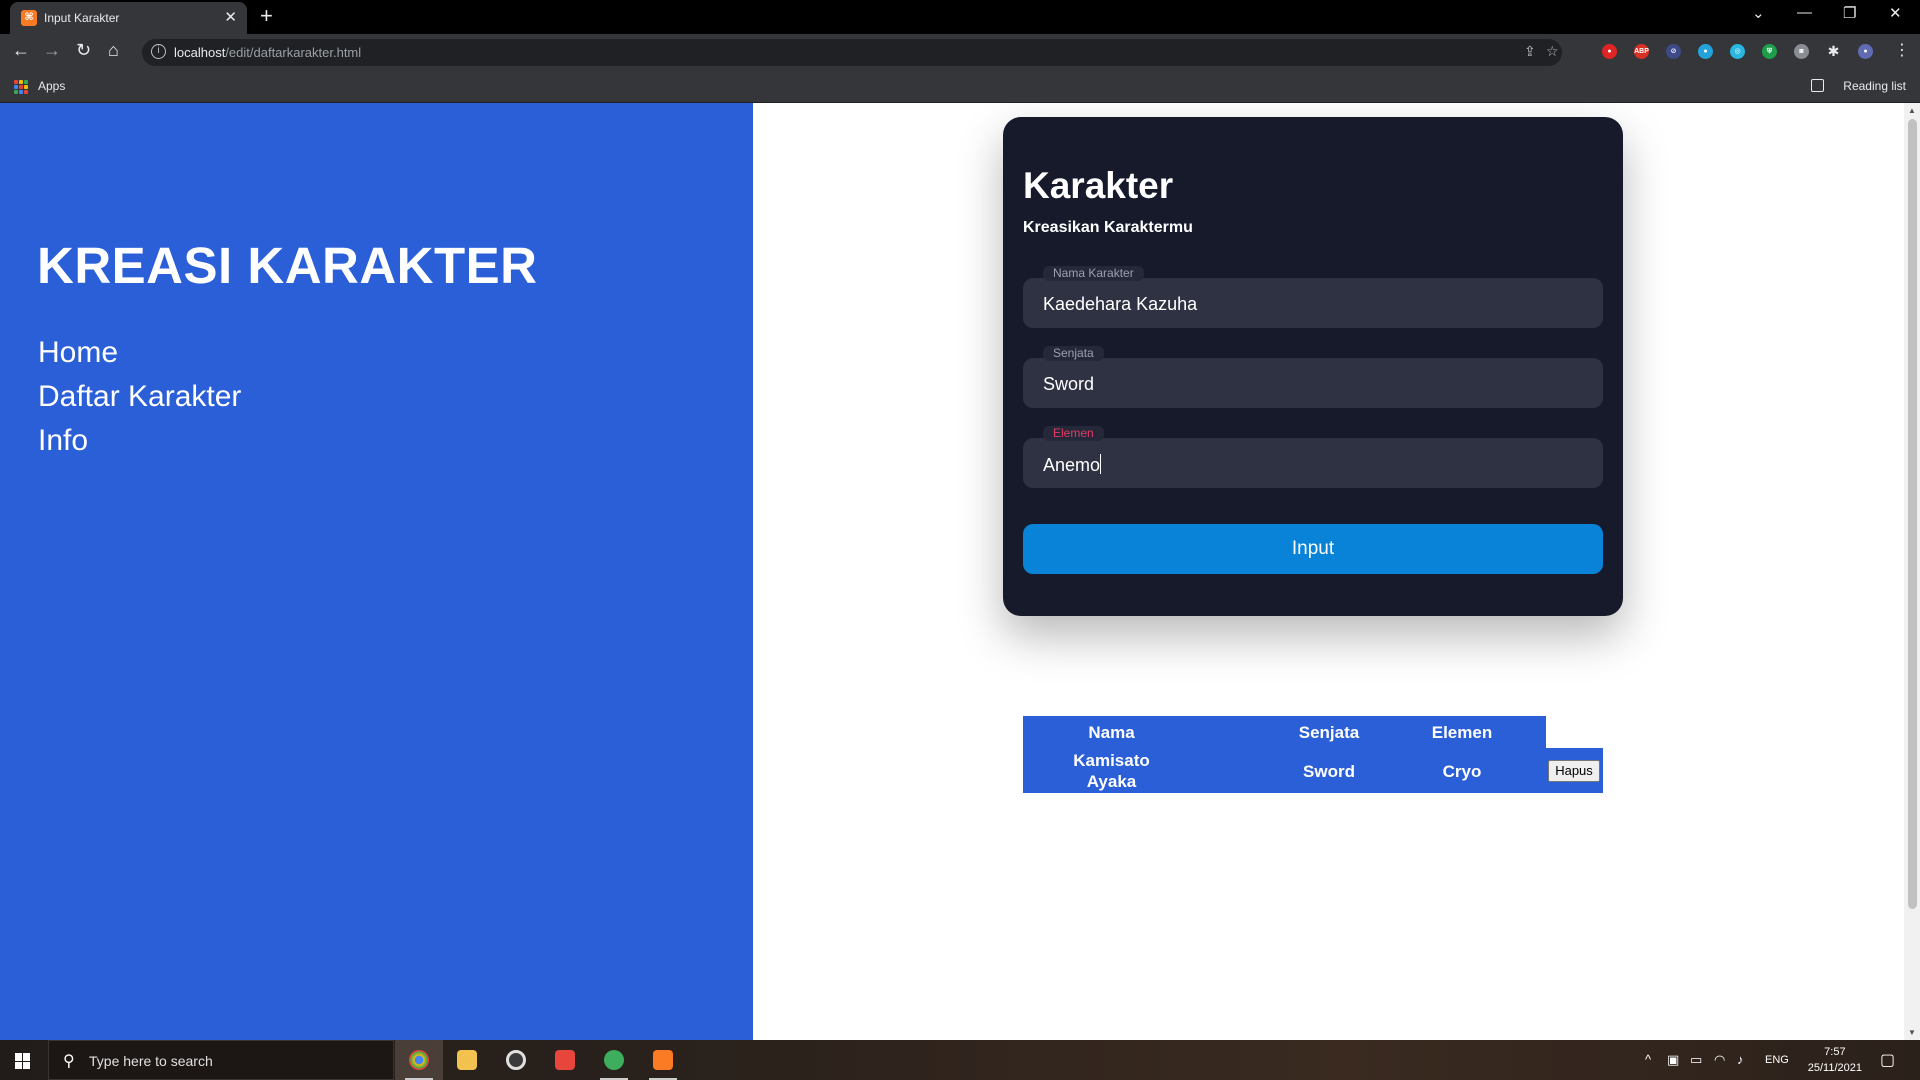 Image resolution: width=1920 pixels, height=1080 pixels. What do you see at coordinates (1719, 1060) in the screenshot?
I see `wifi-icon: ◠` at bounding box center [1719, 1060].